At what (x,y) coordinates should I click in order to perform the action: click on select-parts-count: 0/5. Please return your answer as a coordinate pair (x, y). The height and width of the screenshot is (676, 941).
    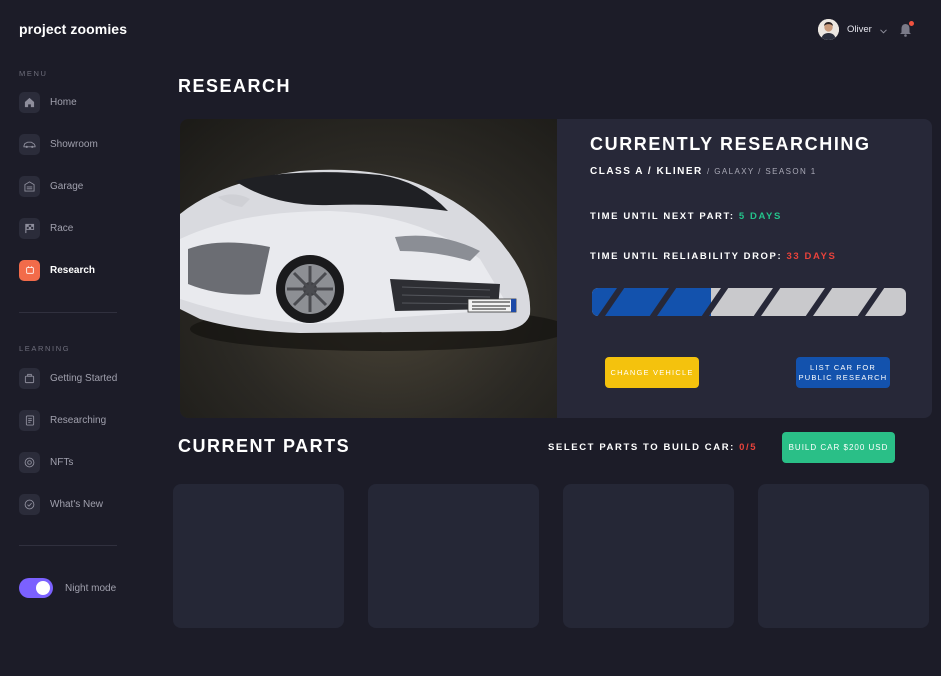
    Looking at the image, I should click on (748, 447).